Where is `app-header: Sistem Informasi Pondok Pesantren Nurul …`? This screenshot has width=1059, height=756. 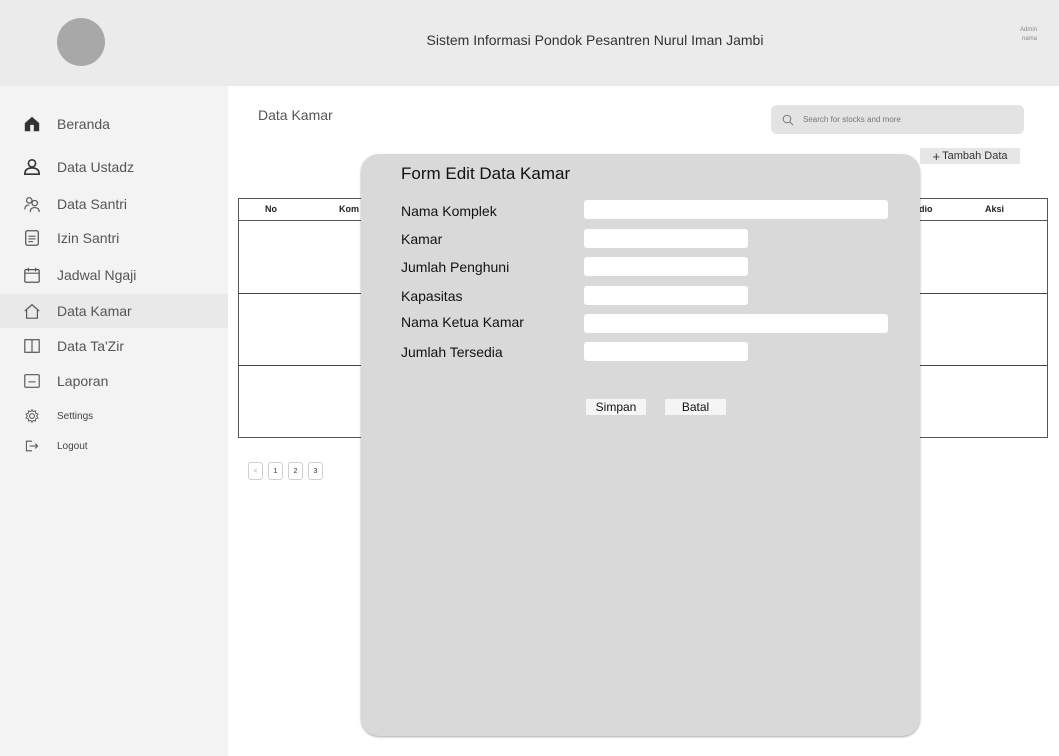 app-header: Sistem Informasi Pondok Pesantren Nurul … is located at coordinates (529, 43).